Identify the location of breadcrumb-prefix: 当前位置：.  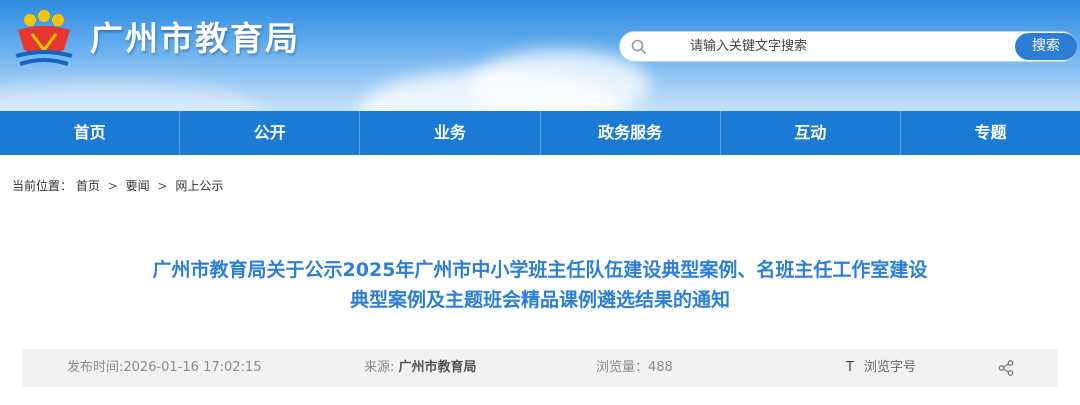
(42, 186).